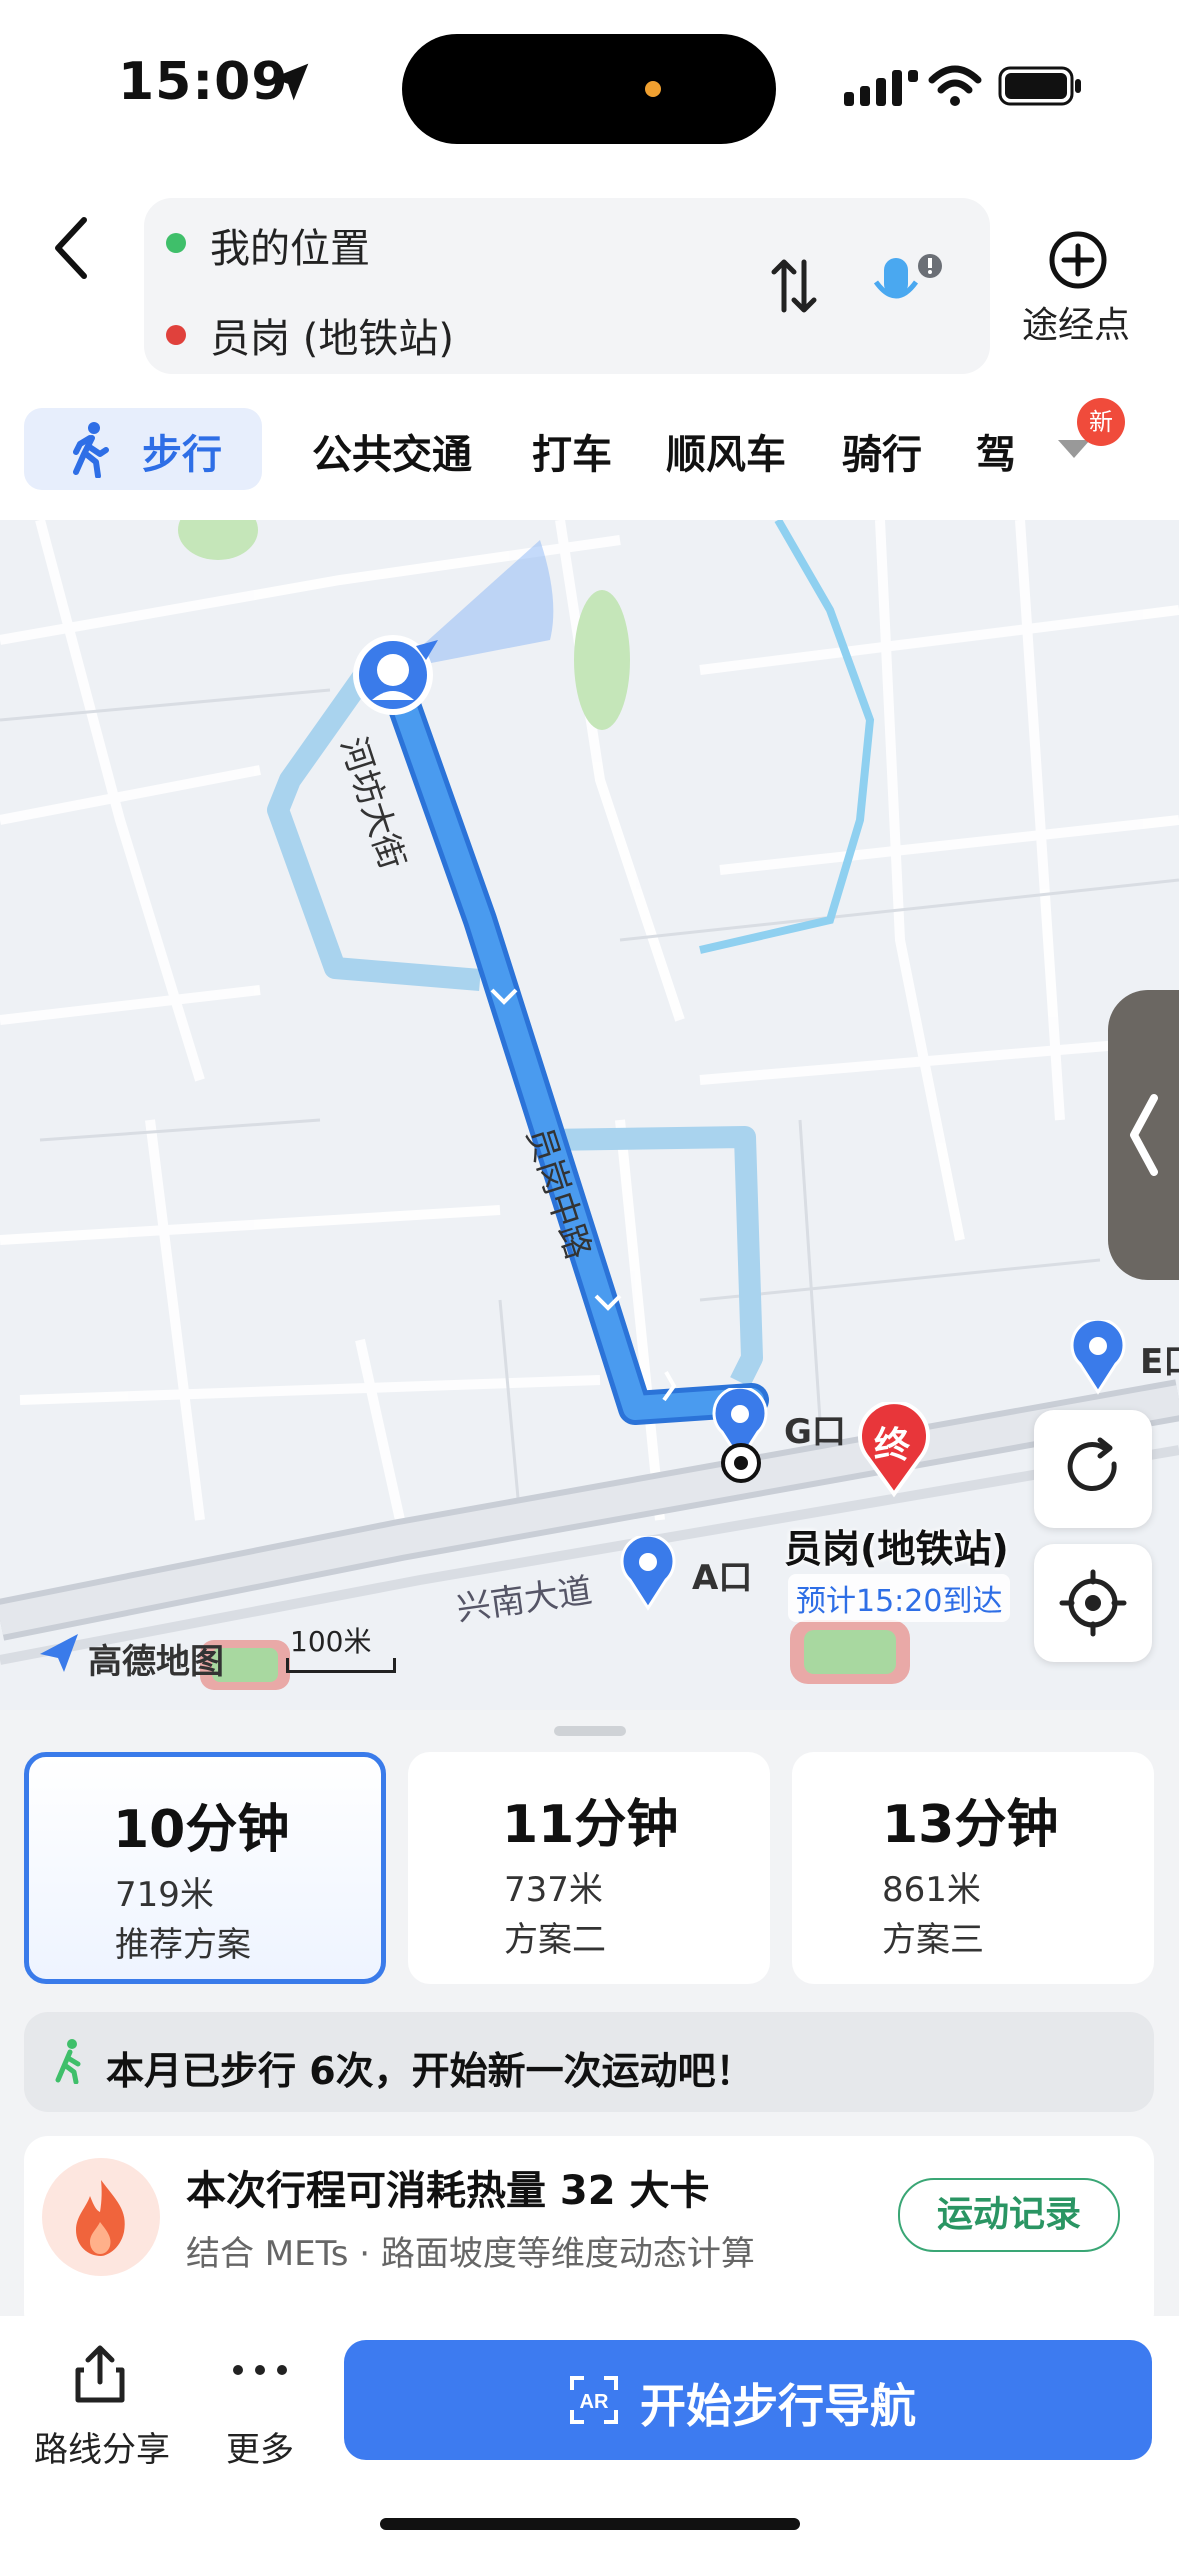 Image resolution: width=1179 pixels, height=2556 pixels. I want to click on route-name: 方案二, so click(555, 1940).